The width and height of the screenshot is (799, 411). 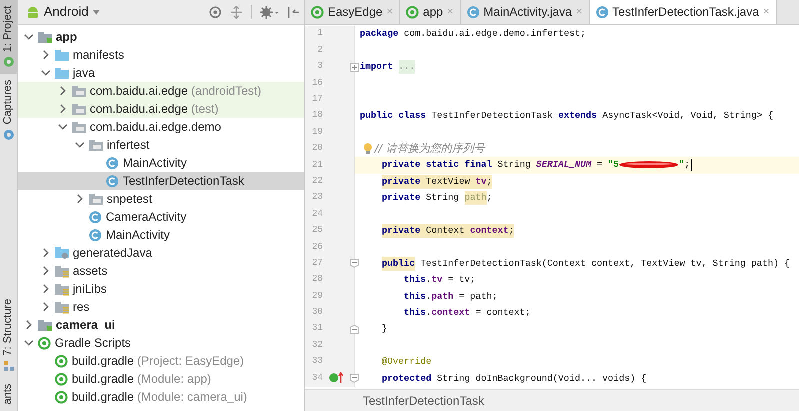 I want to click on tree-item: build.gradle (Module: camera_ui), so click(x=161, y=397).